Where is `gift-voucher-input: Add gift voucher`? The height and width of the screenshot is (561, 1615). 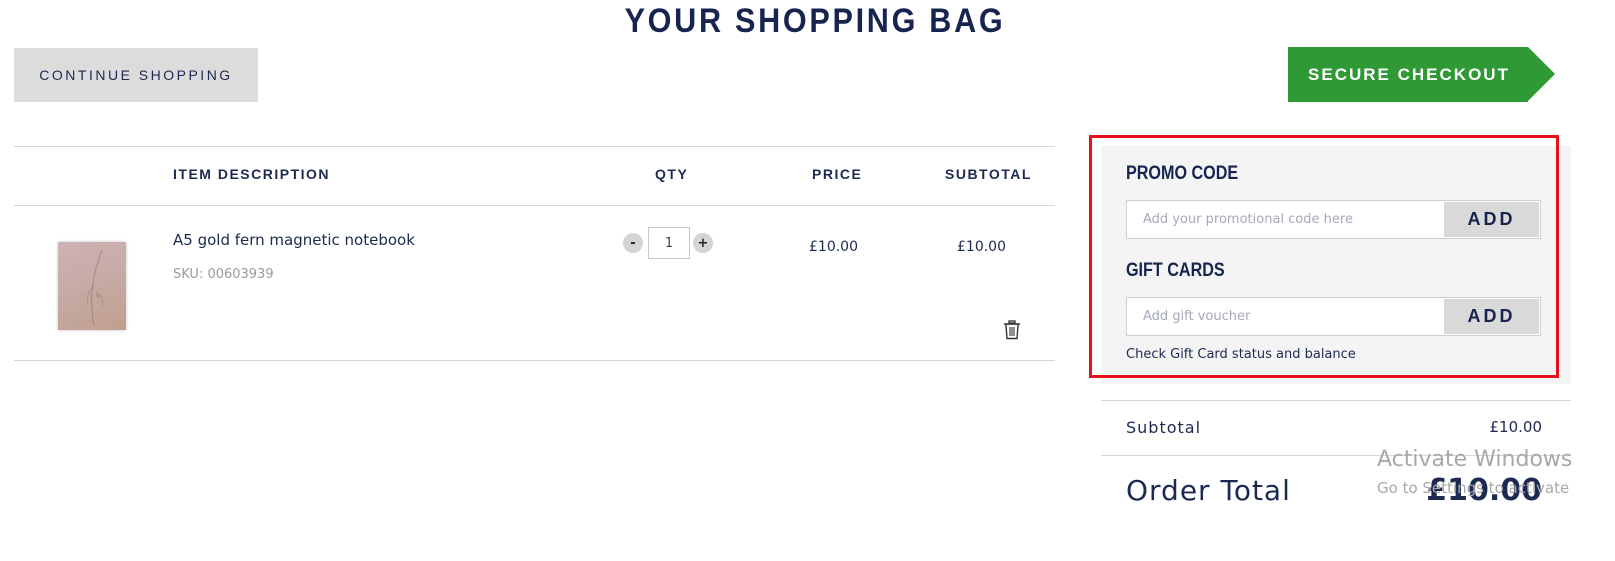 gift-voucher-input: Add gift voucher is located at coordinates (1196, 316).